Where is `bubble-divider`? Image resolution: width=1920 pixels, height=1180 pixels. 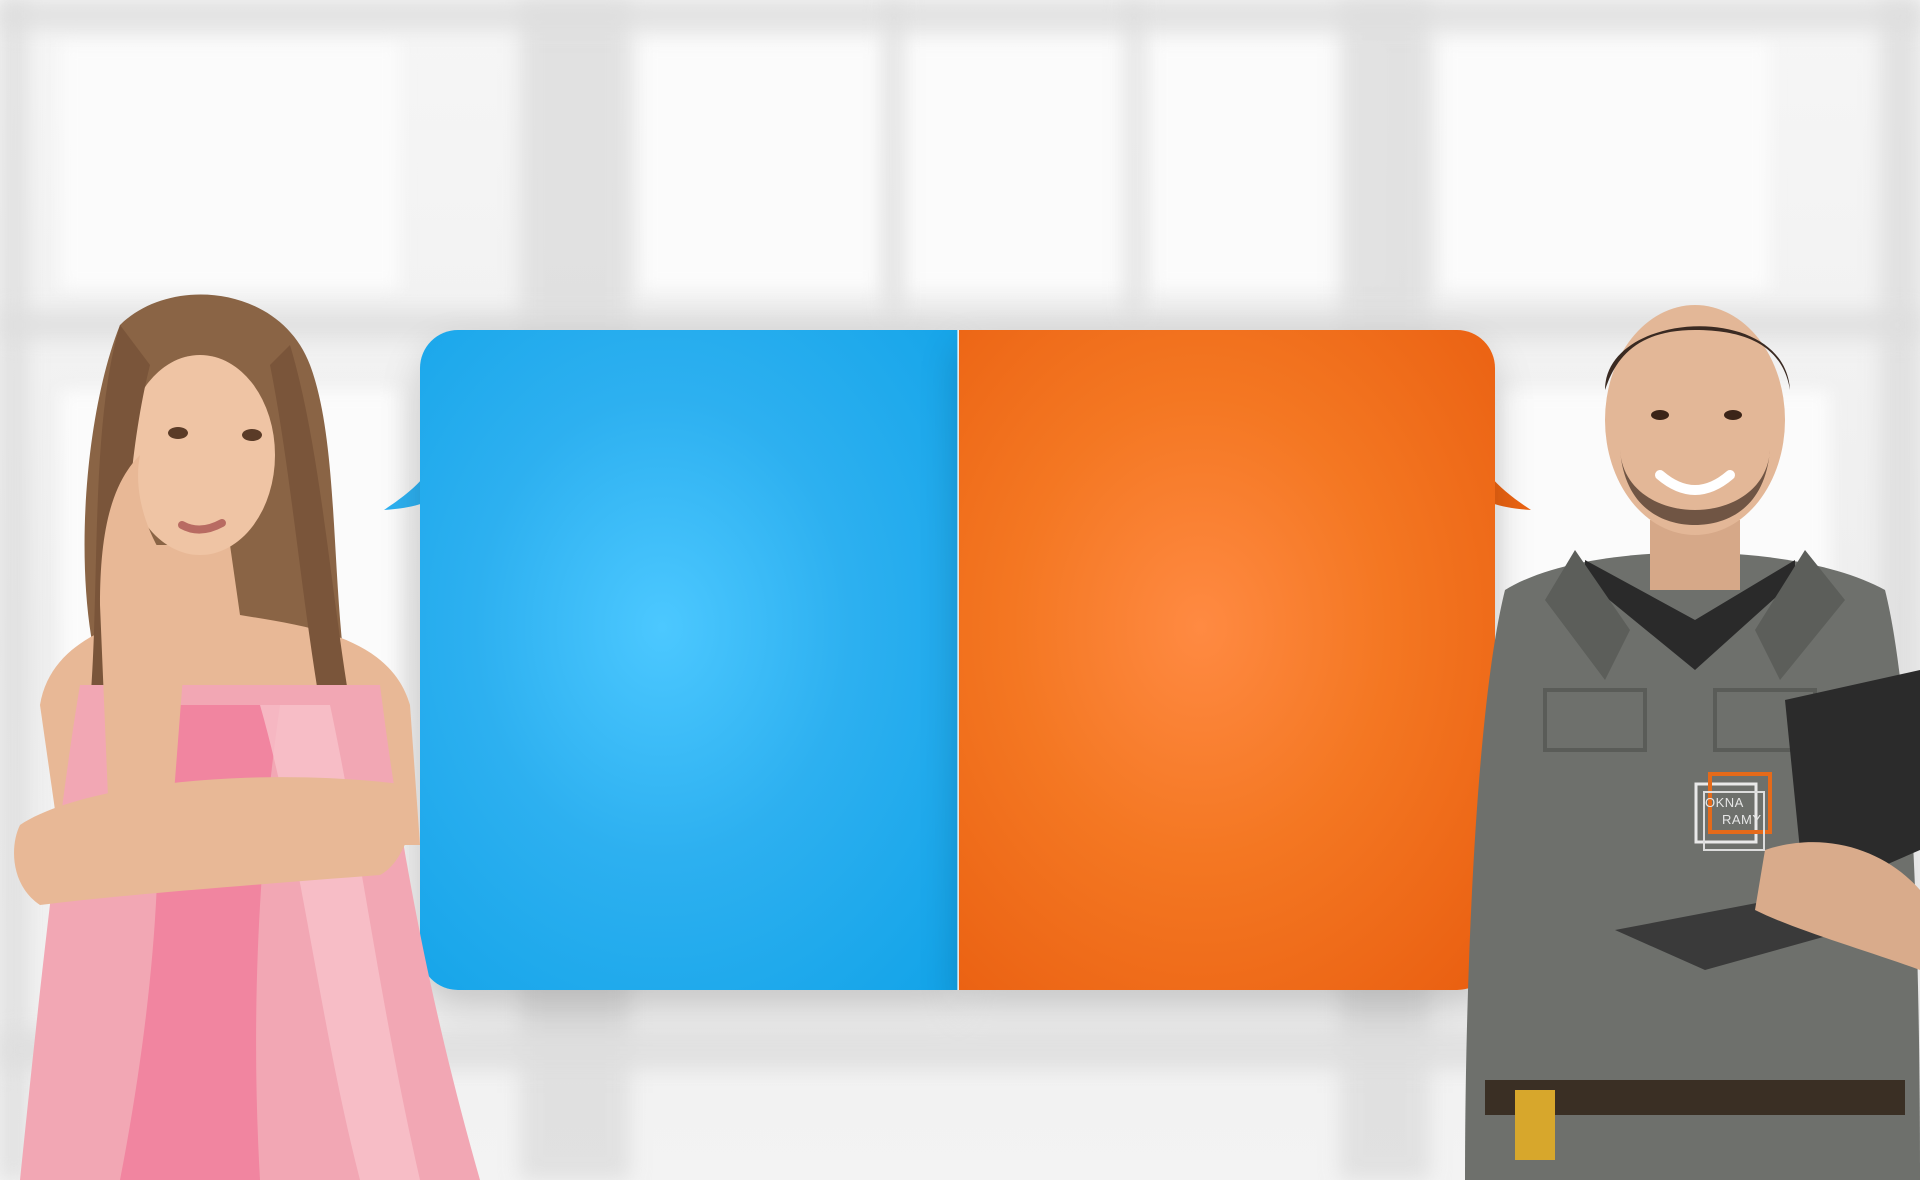 bubble-divider is located at coordinates (958, 660).